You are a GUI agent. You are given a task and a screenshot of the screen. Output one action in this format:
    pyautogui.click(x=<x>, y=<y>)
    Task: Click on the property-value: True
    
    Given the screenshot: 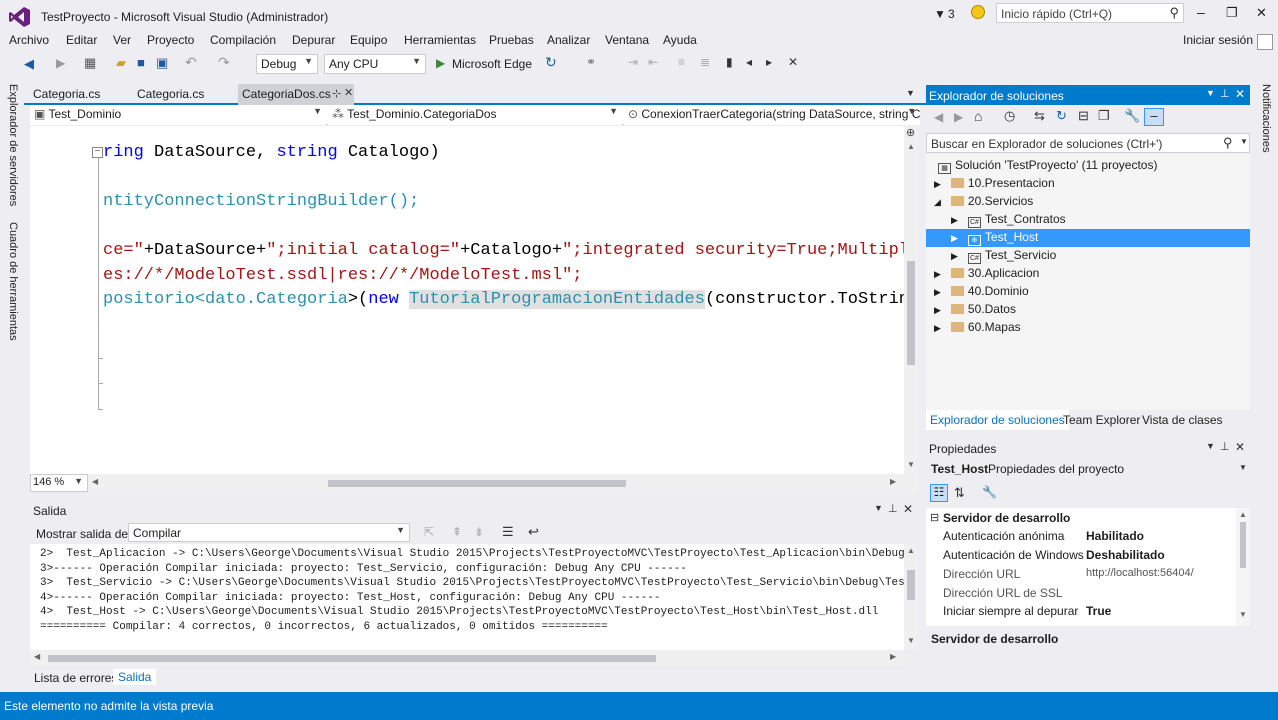 What is the action you would take?
    pyautogui.click(x=1098, y=611)
    